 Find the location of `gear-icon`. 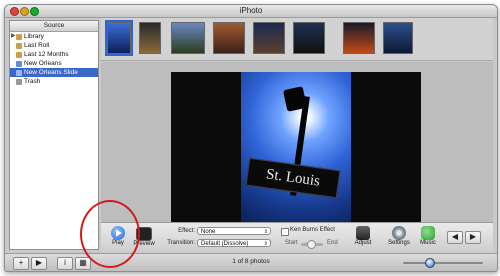

gear-icon is located at coordinates (399, 233).